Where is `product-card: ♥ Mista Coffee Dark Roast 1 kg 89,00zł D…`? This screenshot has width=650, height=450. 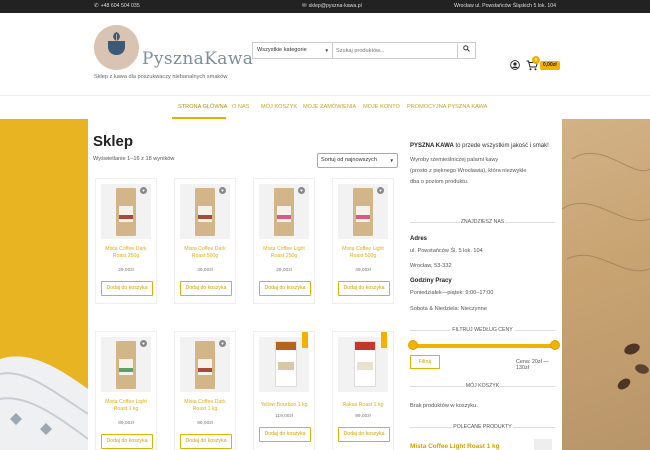
product-card: ♥ Mista Coffee Dark Roast 1 kg 89,00zł D… is located at coordinates (205, 390).